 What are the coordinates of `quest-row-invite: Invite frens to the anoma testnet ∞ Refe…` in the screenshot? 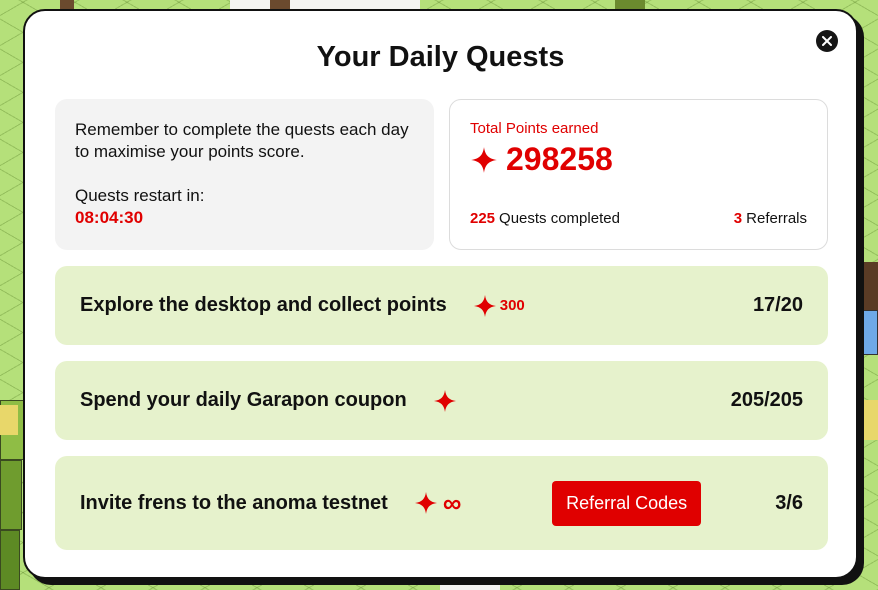 It's located at (441, 503).